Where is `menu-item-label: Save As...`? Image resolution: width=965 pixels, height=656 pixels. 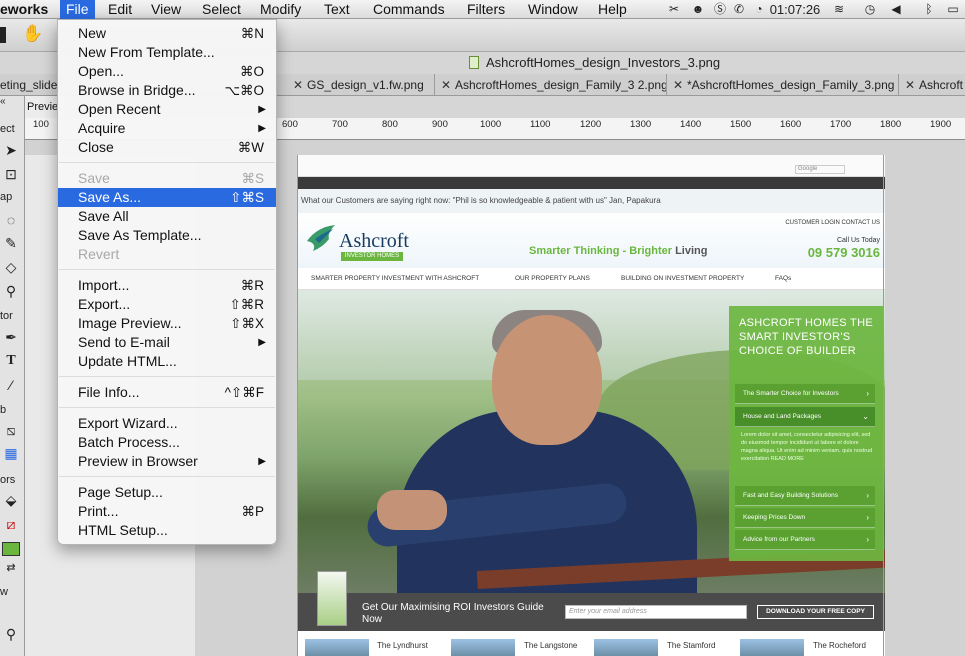 menu-item-label: Save As... is located at coordinates (110, 197).